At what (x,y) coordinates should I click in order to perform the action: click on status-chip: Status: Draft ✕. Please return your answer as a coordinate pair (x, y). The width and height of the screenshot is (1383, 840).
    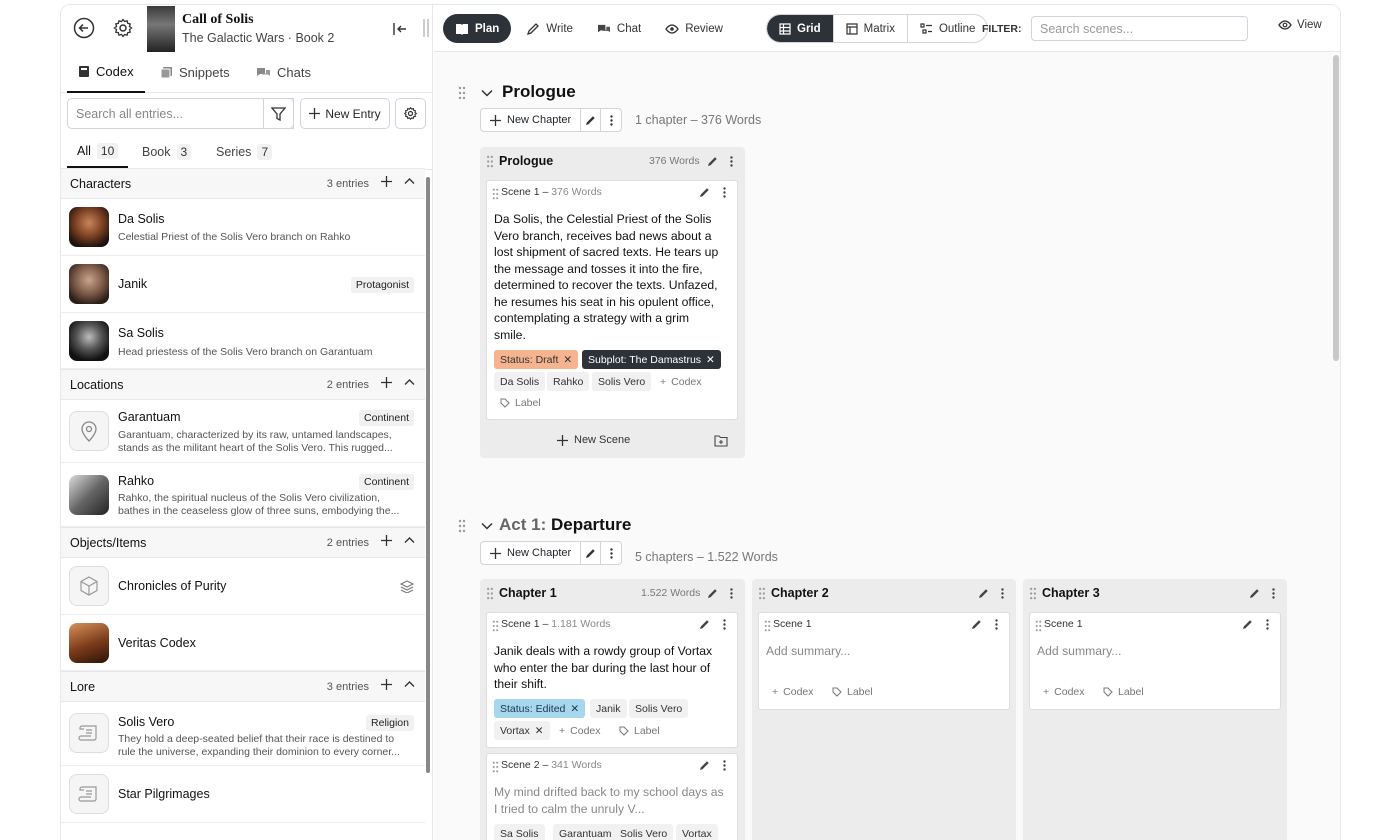
    Looking at the image, I should click on (536, 359).